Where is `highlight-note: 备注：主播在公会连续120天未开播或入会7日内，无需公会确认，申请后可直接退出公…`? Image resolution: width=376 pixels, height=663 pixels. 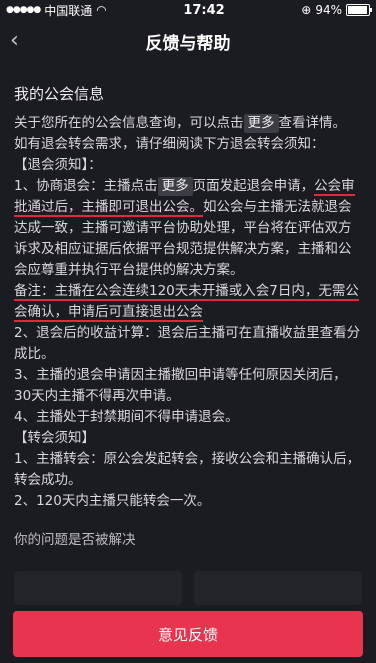 highlight-note: 备注：主播在公会连续120天未开播或入会7日内，无需公会确认，申请后可直接退出公… is located at coordinates (186, 302).